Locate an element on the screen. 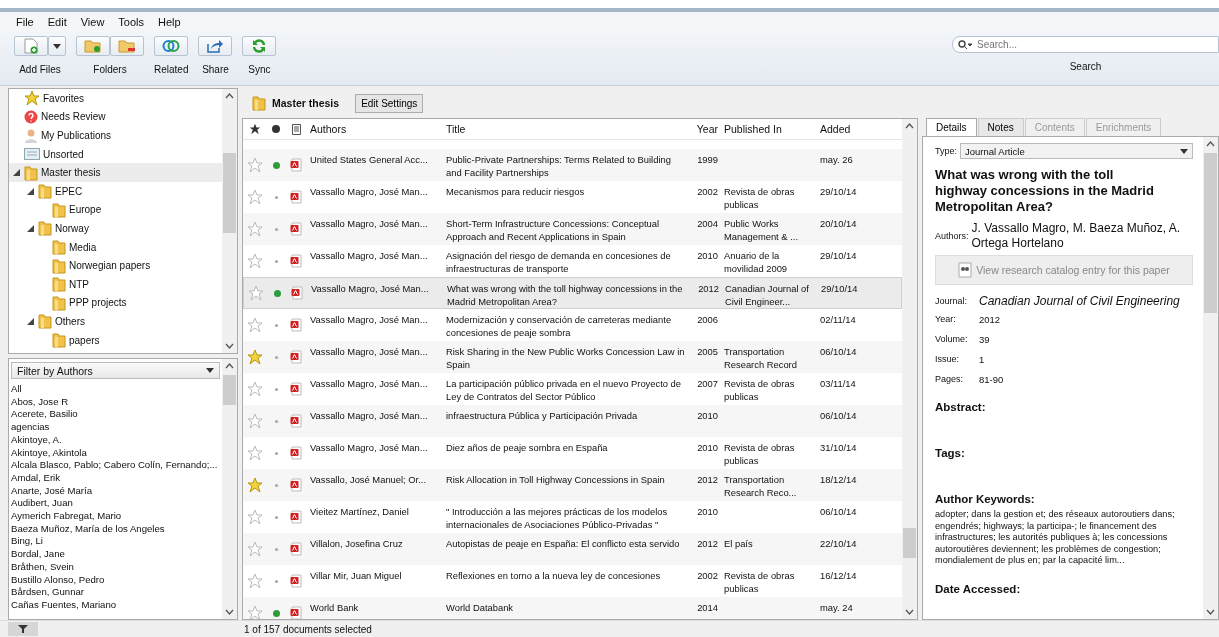 This screenshot has height=637, width=1219. edit-settings-button: Edit Settings is located at coordinates (389, 103).